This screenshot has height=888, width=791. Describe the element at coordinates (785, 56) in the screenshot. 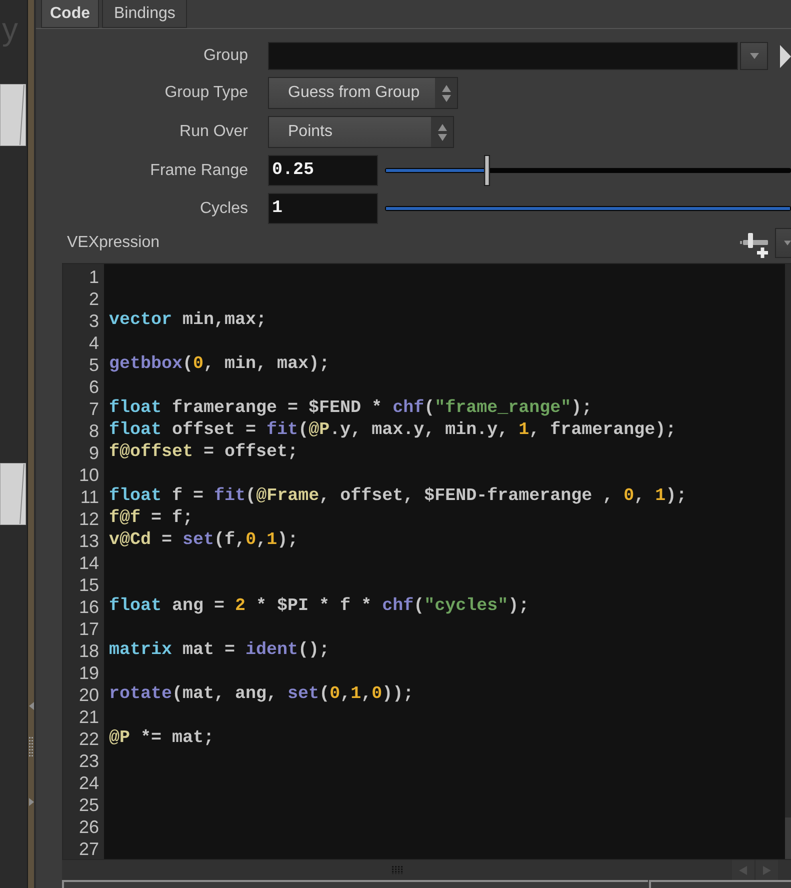

I see `arrow-icon` at that location.